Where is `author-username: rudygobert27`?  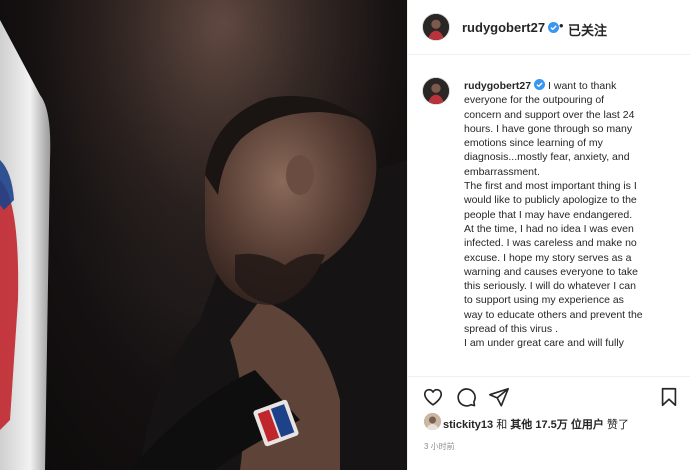
author-username: rudygobert27 is located at coordinates (504, 27).